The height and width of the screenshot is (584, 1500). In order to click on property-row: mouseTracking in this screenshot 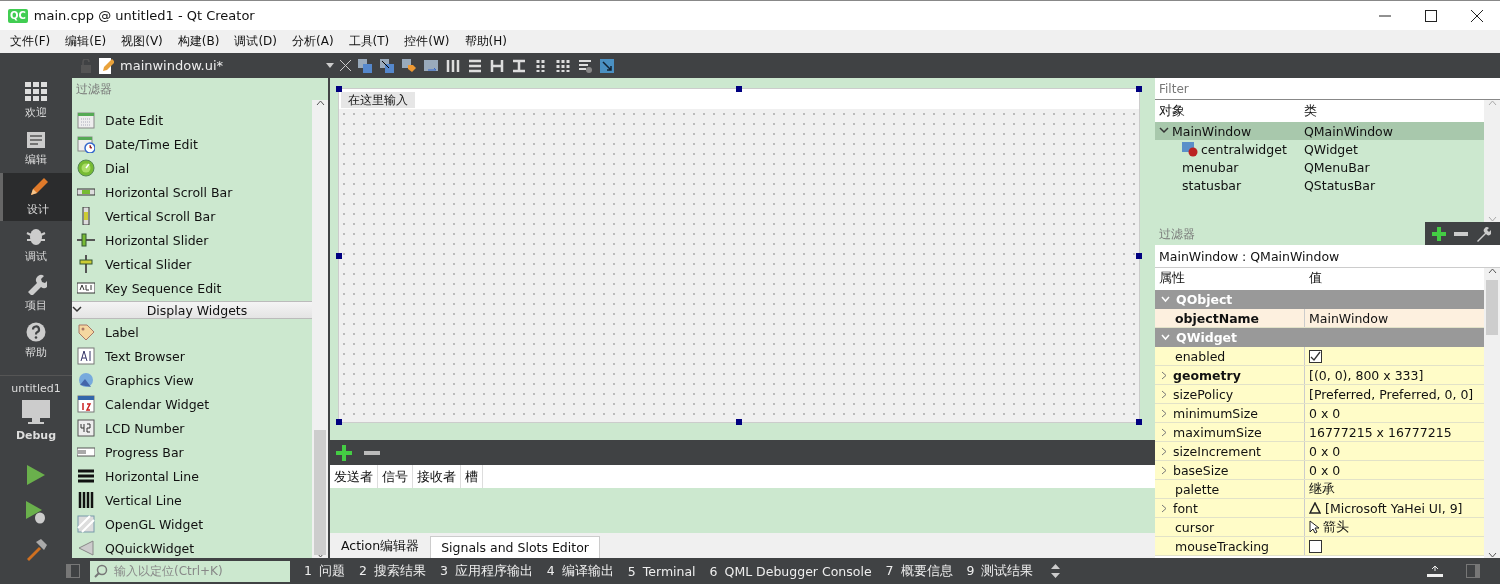, I will do `click(1319, 546)`.